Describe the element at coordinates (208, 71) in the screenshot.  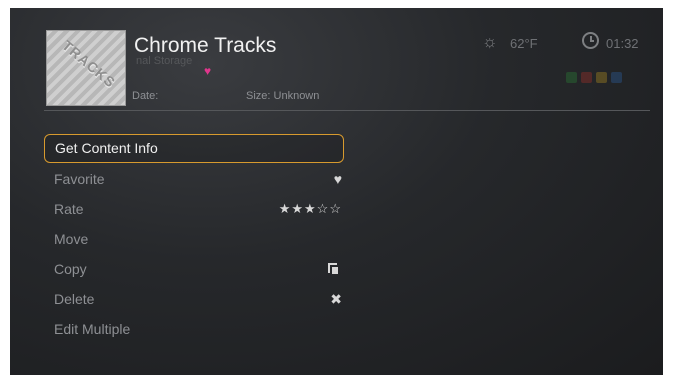
I see `favorite-heart-icon: ♥` at that location.